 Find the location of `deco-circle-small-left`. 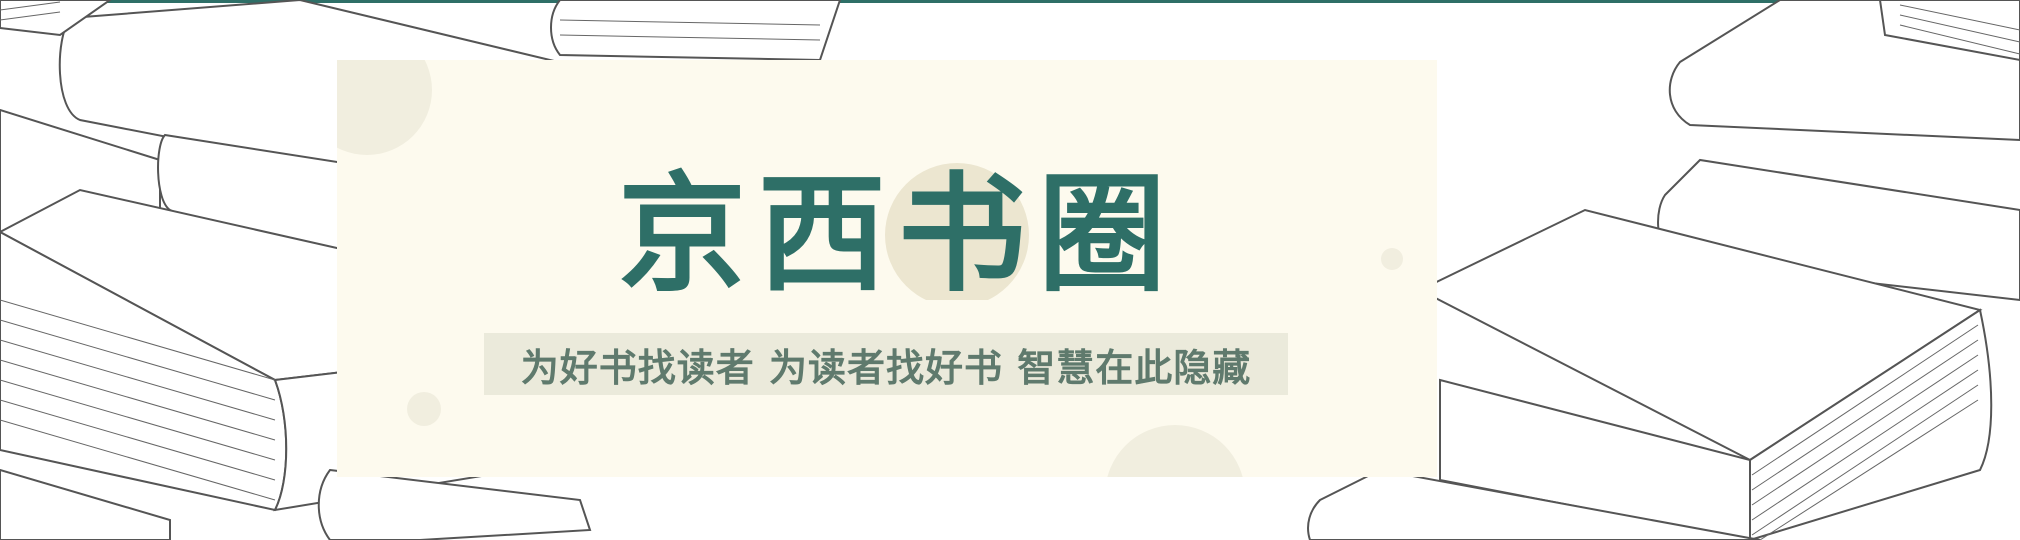

deco-circle-small-left is located at coordinates (424, 409).